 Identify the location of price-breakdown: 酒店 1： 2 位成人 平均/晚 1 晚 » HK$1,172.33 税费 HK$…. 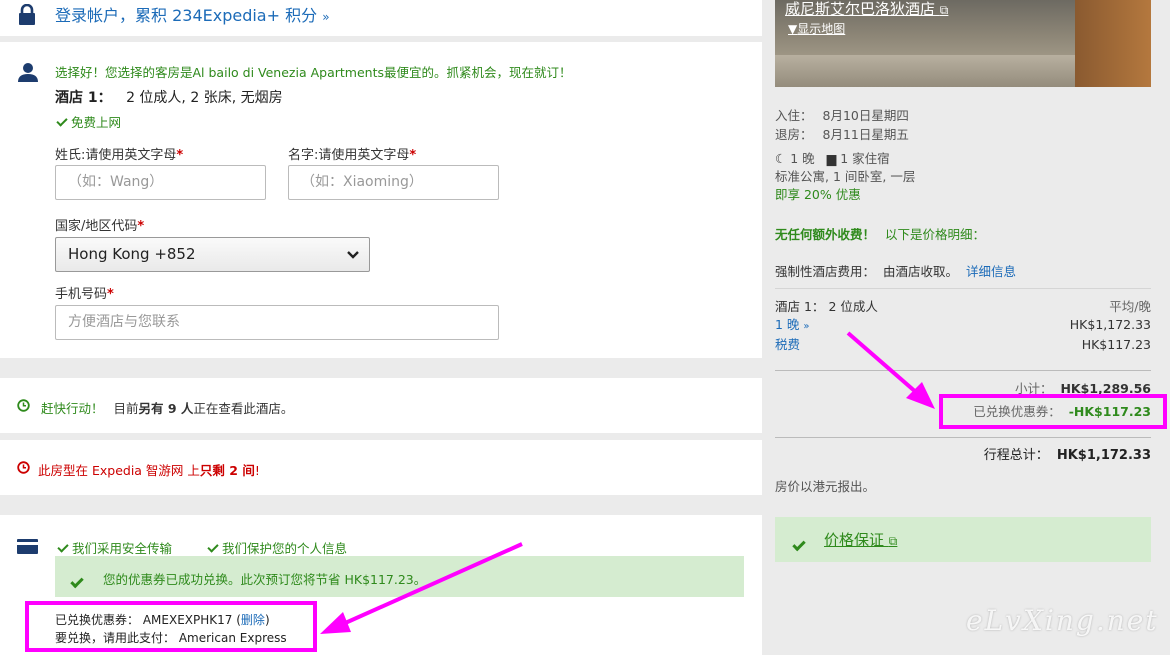
(963, 326).